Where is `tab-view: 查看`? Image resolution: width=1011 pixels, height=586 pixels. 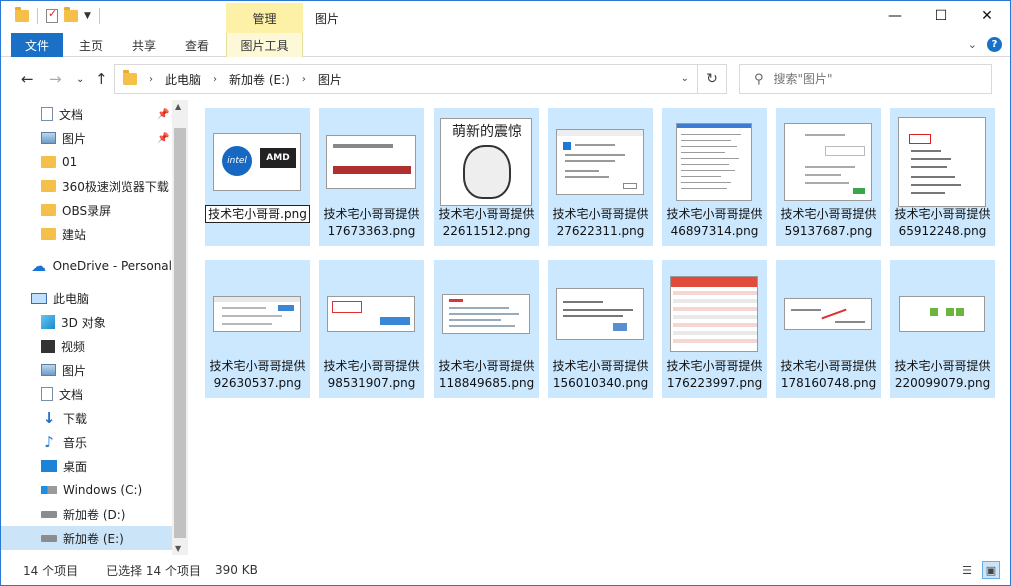 tab-view: 查看 is located at coordinates (197, 45).